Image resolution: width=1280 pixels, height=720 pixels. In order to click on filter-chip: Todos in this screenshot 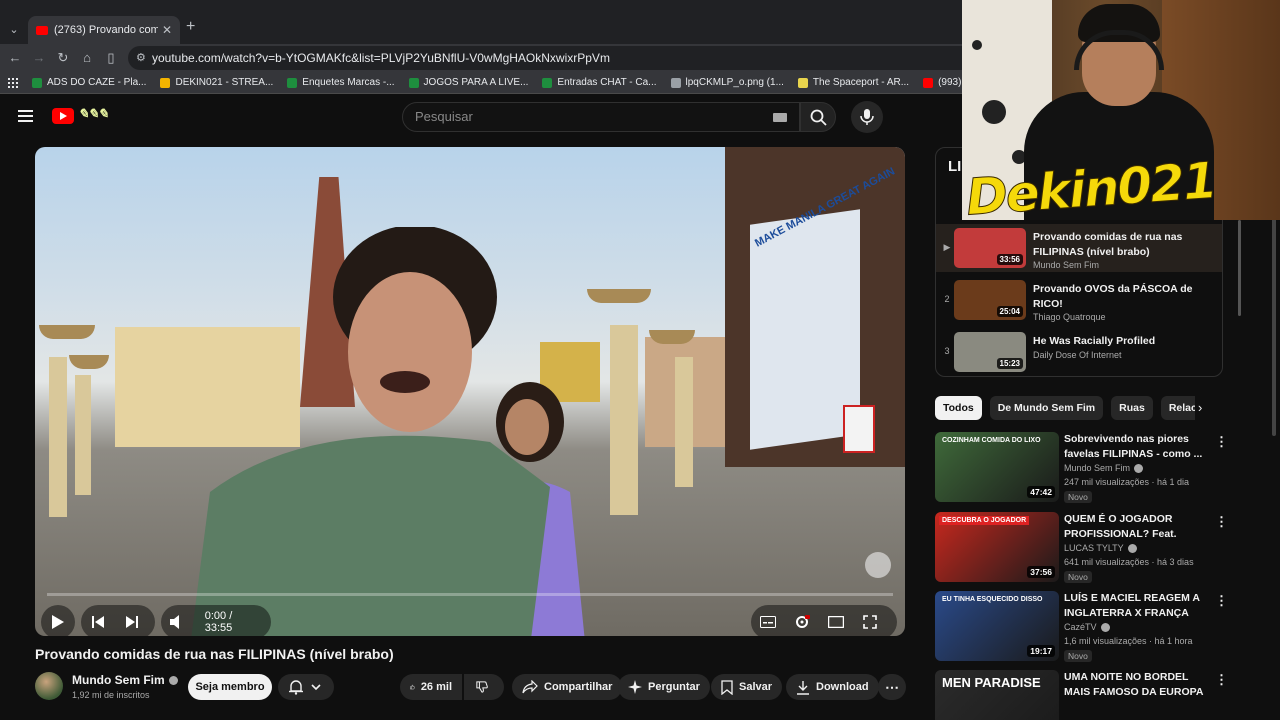, I will do `click(958, 408)`.